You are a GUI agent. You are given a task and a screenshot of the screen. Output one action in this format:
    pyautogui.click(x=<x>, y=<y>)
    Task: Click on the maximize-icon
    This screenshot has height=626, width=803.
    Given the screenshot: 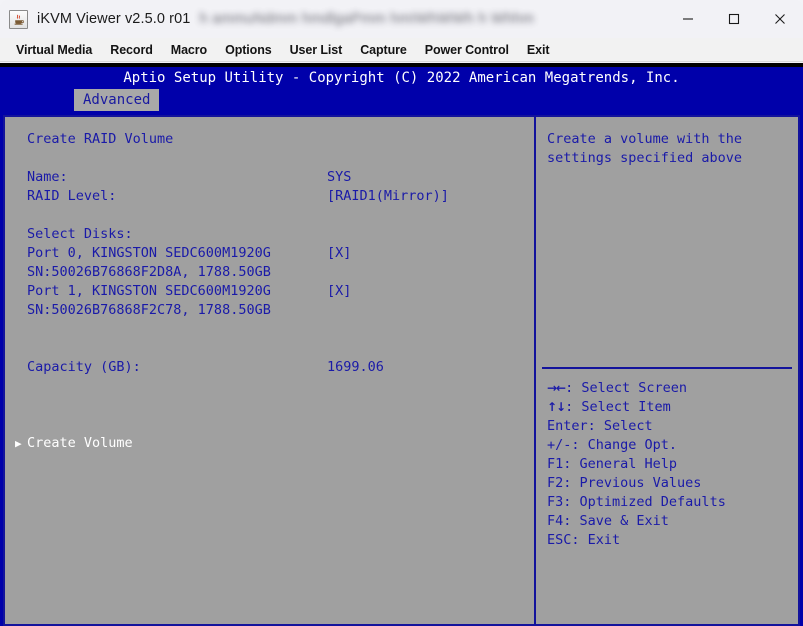 What is the action you would take?
    pyautogui.click(x=734, y=19)
    